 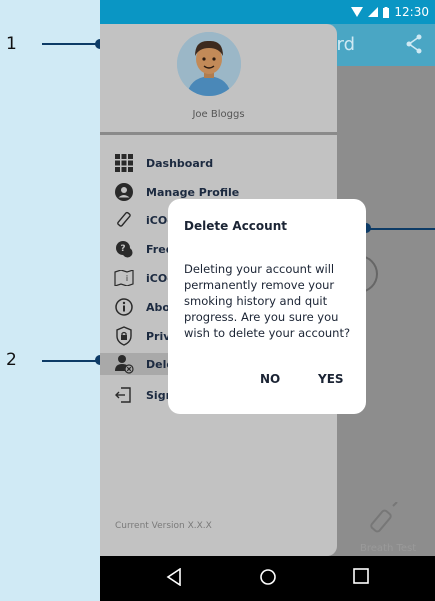 What do you see at coordinates (71, 361) in the screenshot?
I see `callout-2-line` at bounding box center [71, 361].